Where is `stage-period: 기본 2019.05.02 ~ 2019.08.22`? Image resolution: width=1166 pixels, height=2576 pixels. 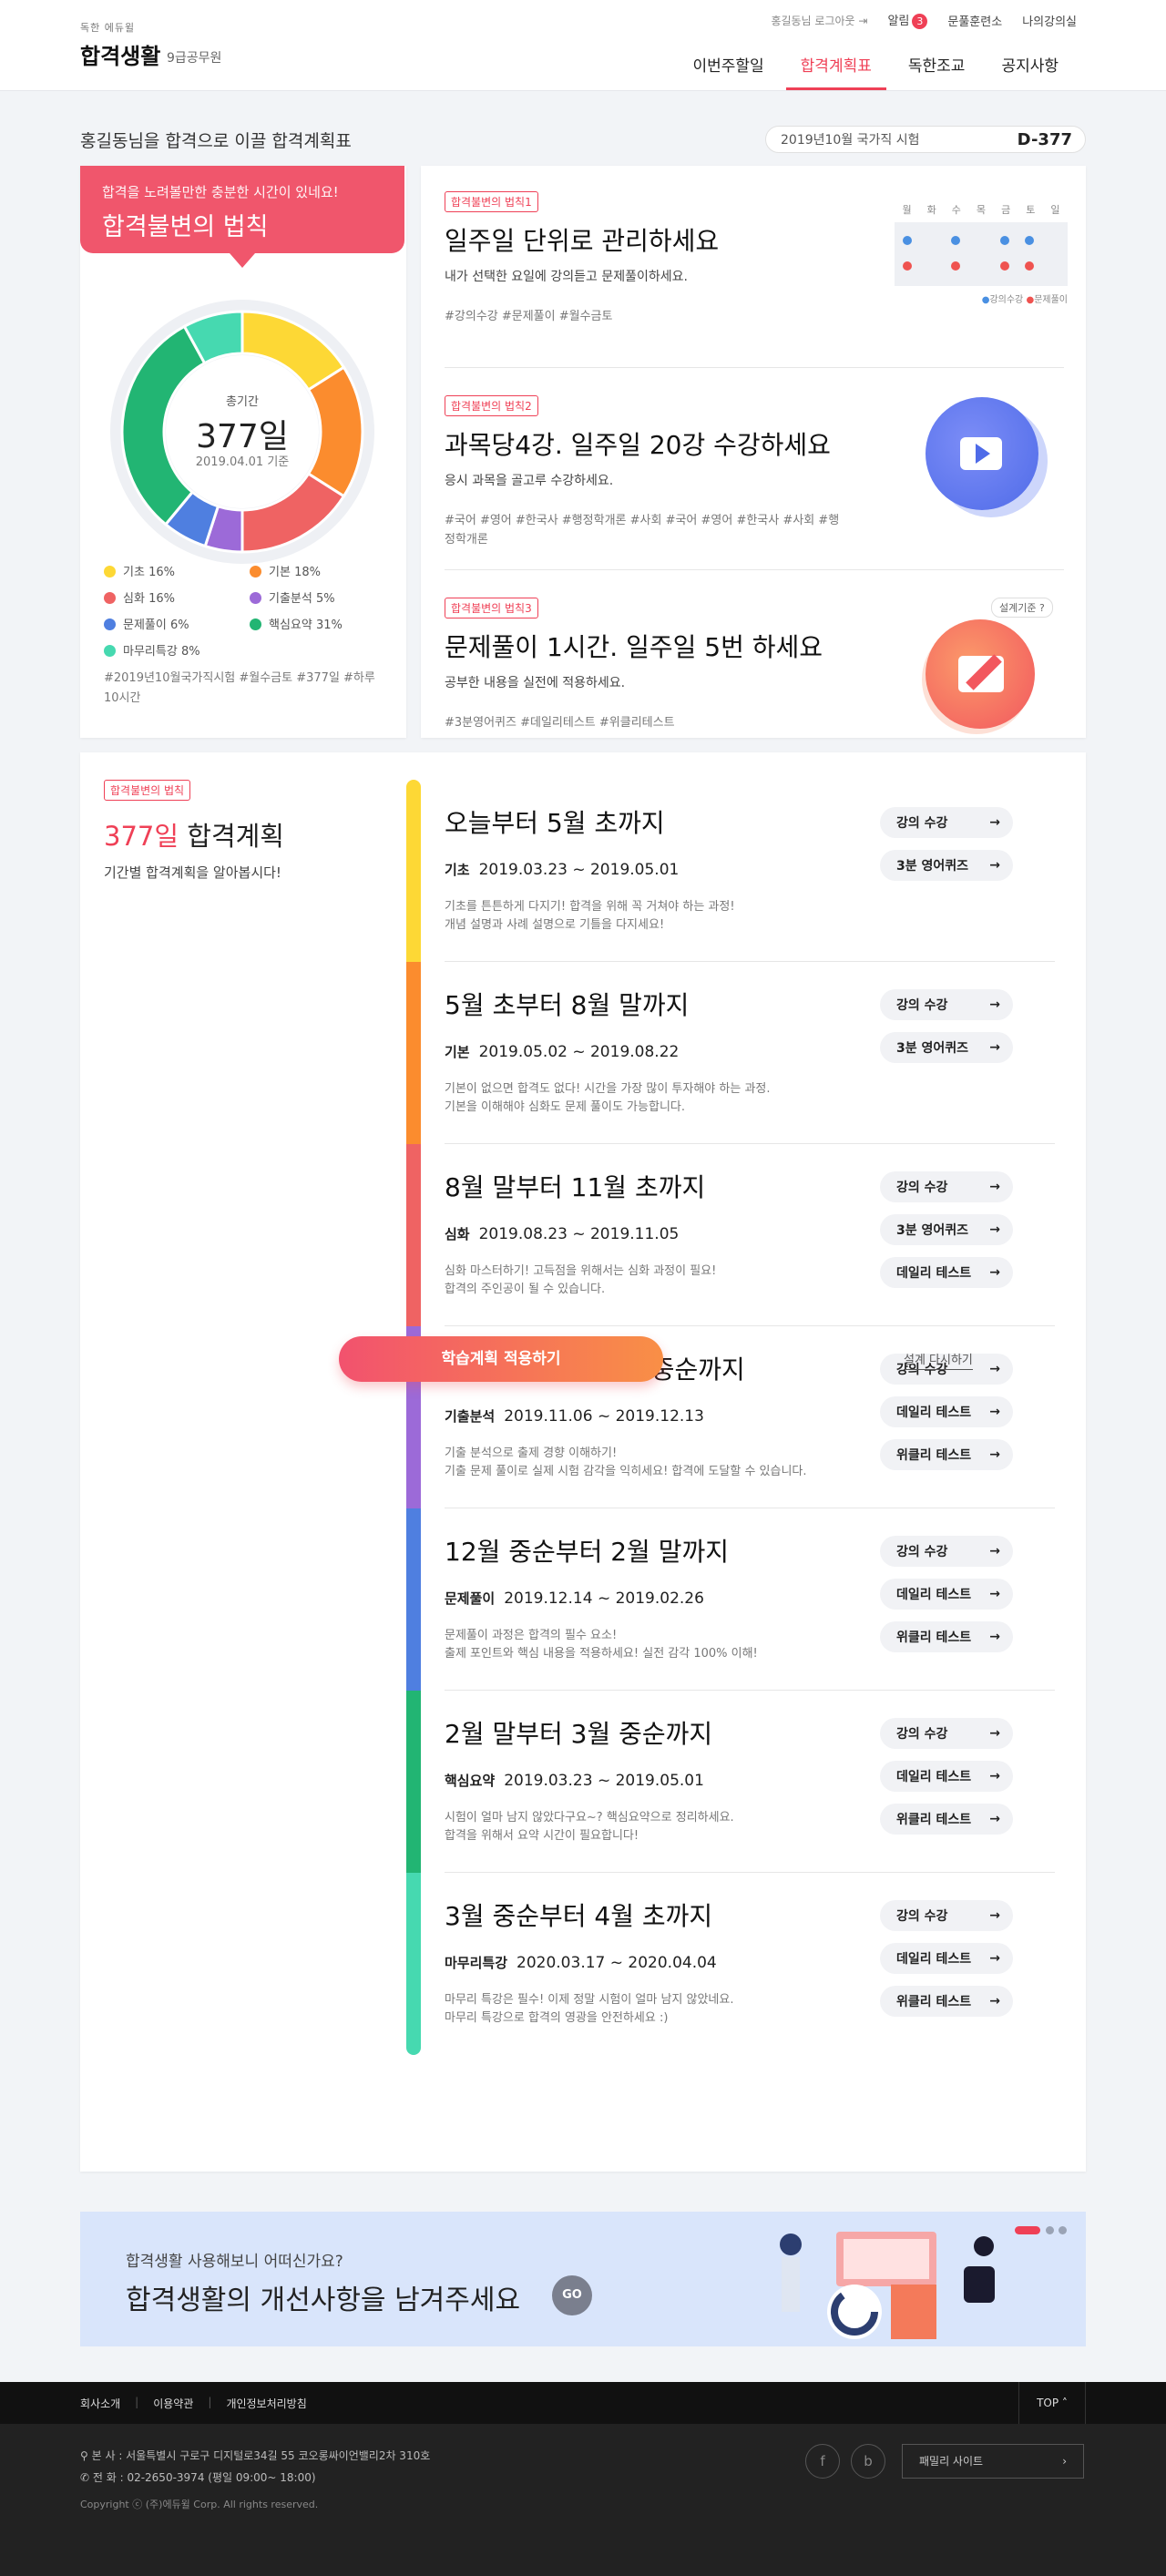
stage-period: 기본 2019.05.02 ~ 2019.08.22 is located at coordinates (562, 1052).